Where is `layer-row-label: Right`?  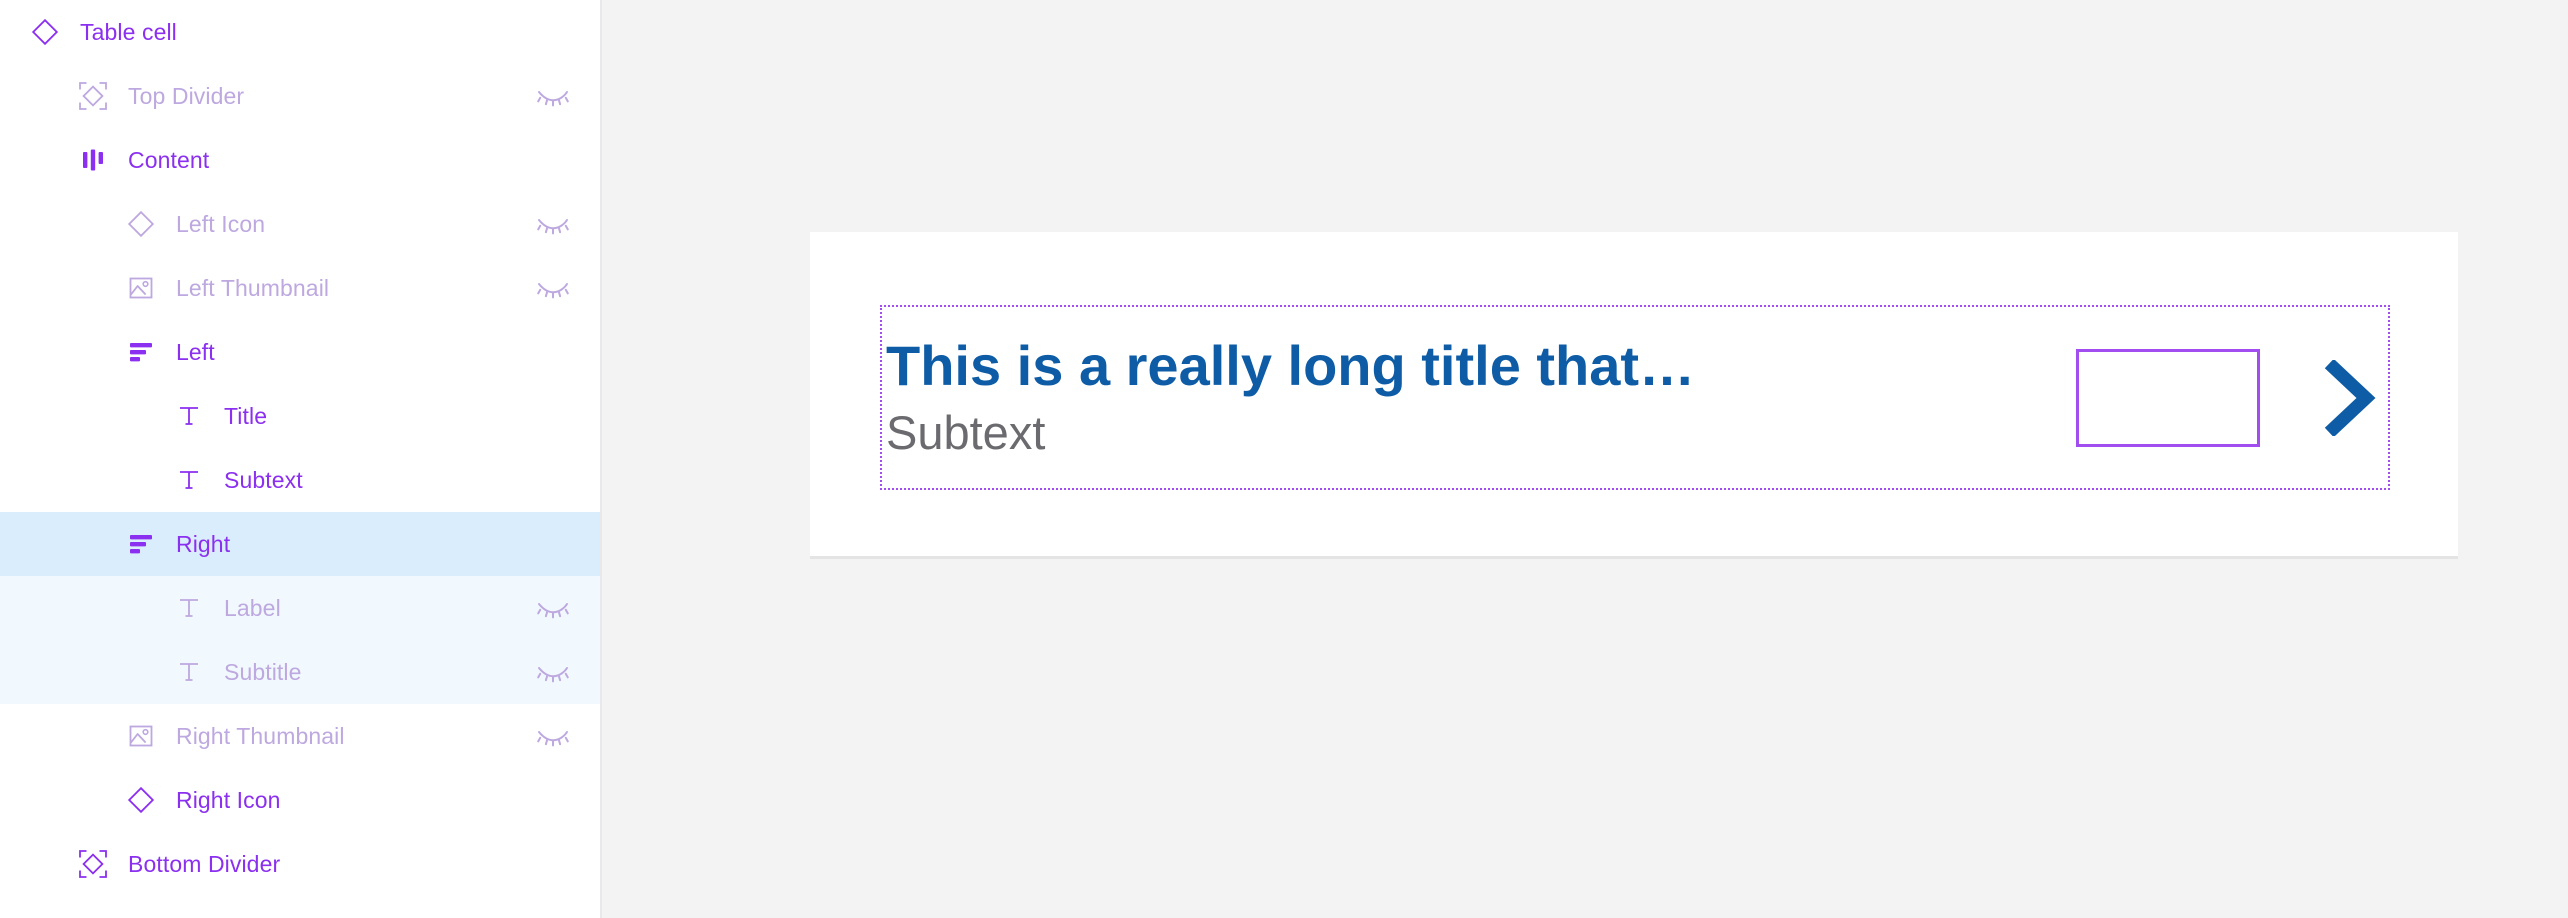 layer-row-label: Right is located at coordinates (203, 543).